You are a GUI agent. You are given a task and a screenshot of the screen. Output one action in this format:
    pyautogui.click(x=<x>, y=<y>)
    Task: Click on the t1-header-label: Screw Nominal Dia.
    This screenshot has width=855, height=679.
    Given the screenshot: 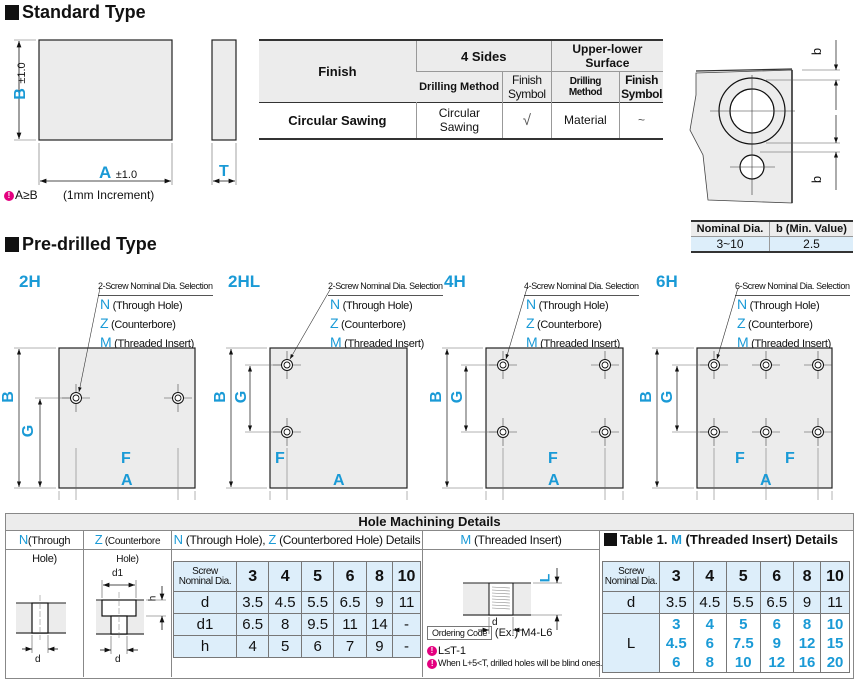 What is the action you would take?
    pyautogui.click(x=631, y=576)
    